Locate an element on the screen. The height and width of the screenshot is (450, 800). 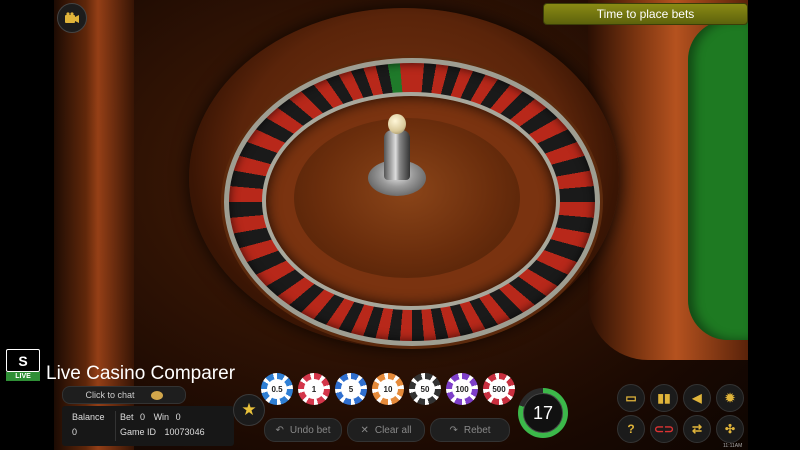
timer-value: 17 is located at coordinates (543, 413).